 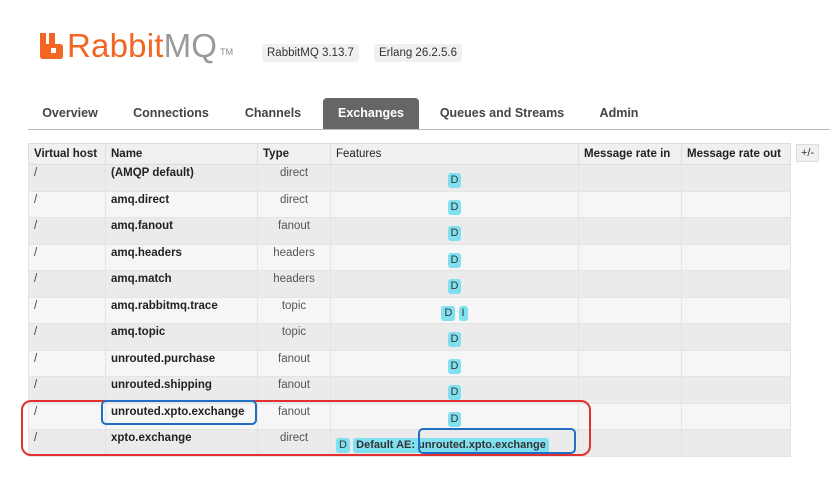 What do you see at coordinates (181, 231) in the screenshot?
I see `exchange-name-link: amq.fanout` at bounding box center [181, 231].